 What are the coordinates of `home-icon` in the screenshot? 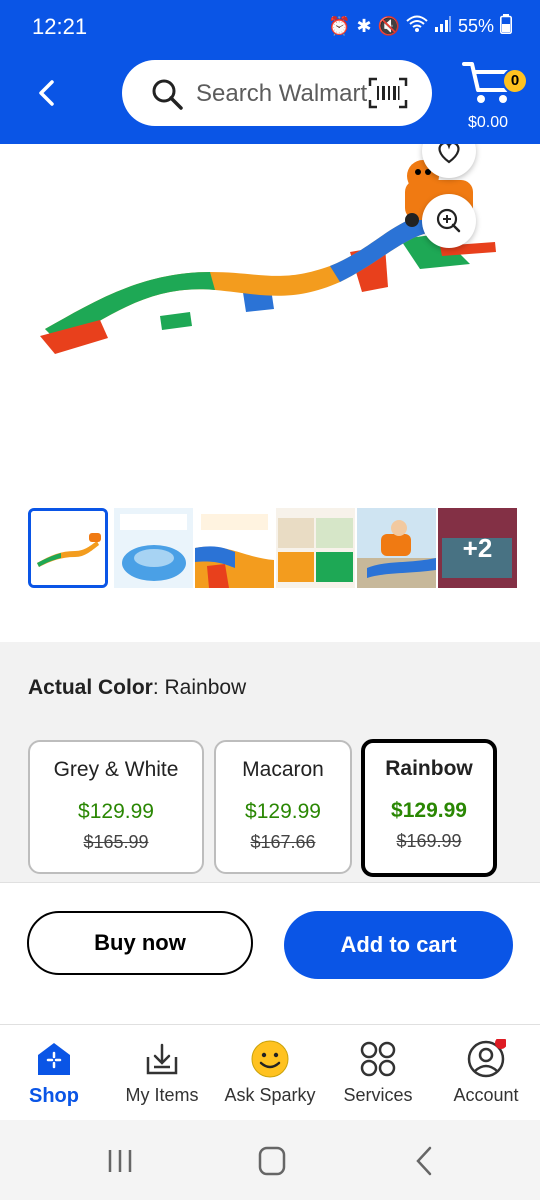 It's located at (272, 1161).